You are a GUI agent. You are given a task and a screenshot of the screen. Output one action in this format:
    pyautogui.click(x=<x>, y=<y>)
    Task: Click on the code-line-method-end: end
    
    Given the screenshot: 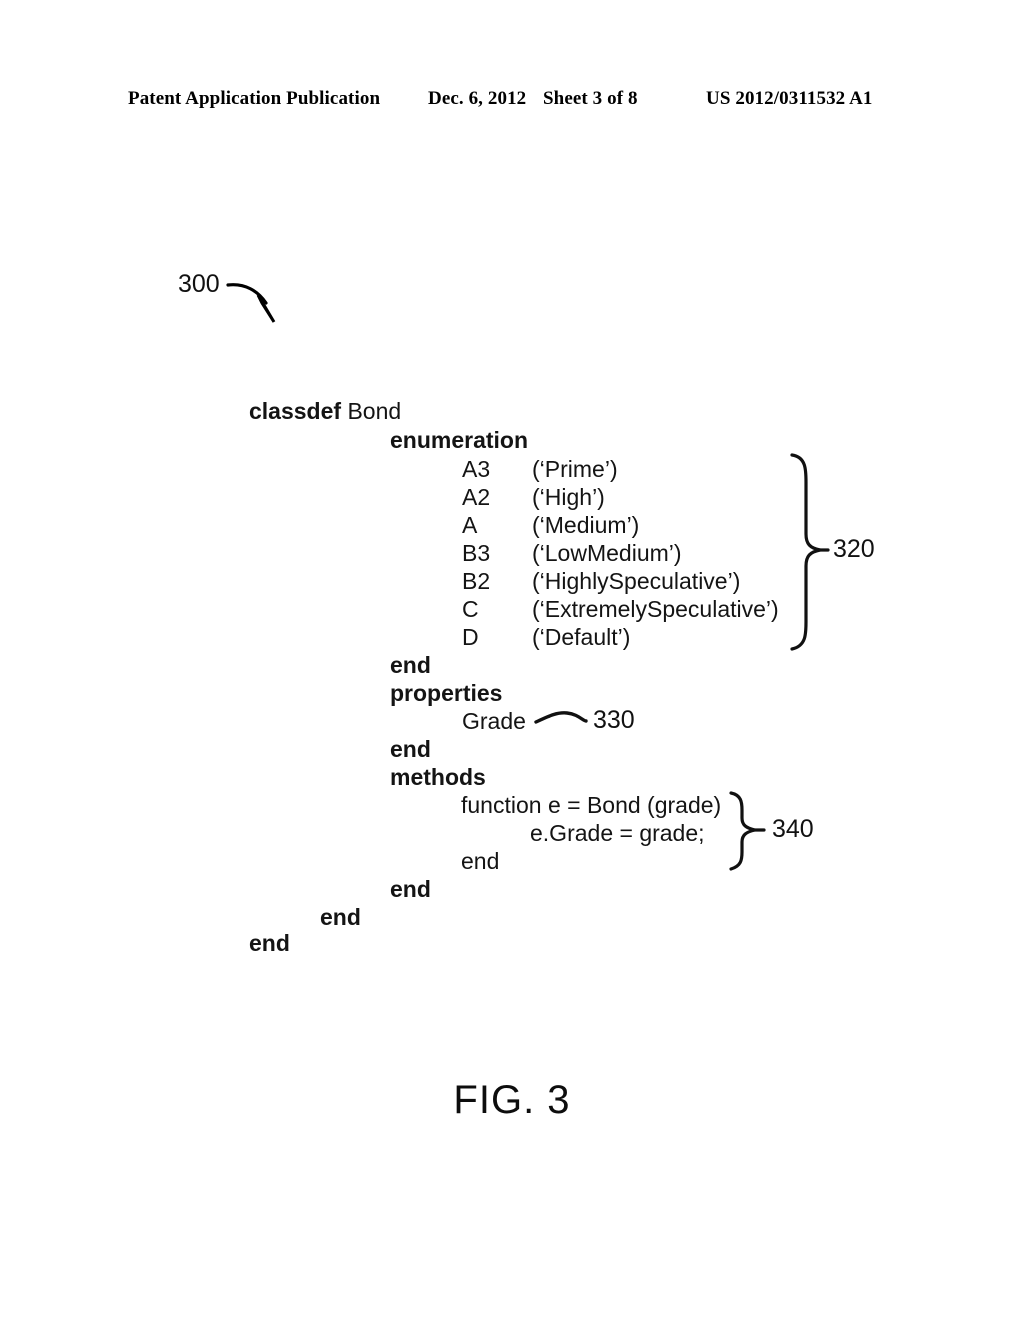 What is the action you would take?
    pyautogui.click(x=480, y=861)
    